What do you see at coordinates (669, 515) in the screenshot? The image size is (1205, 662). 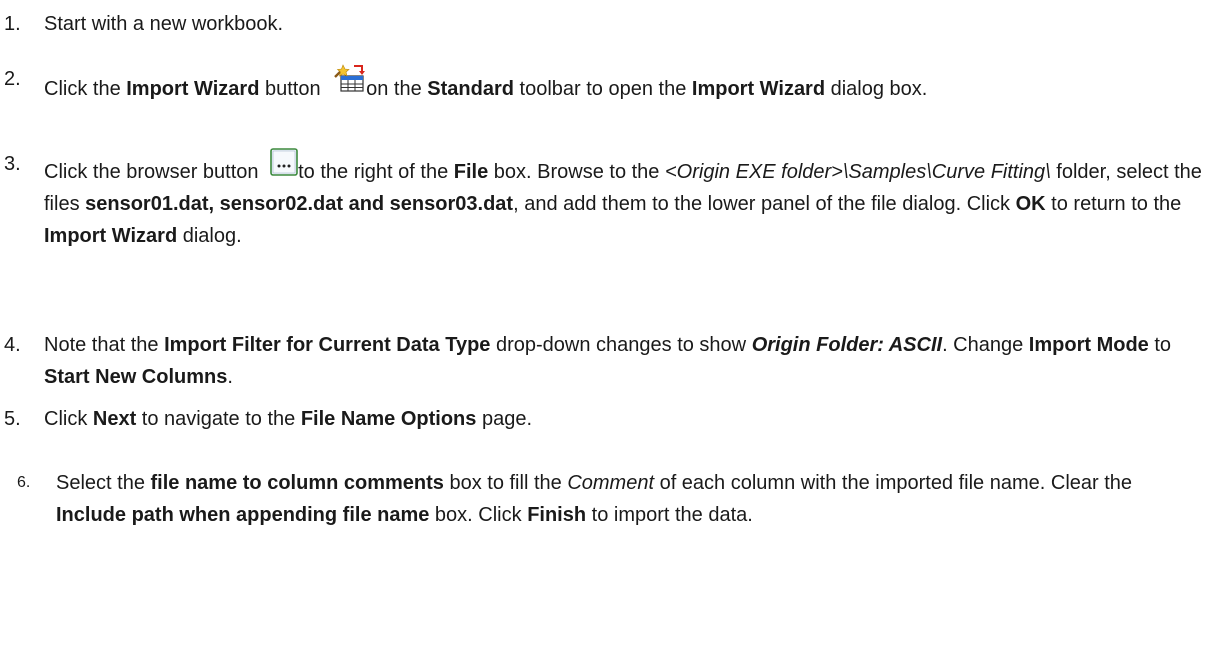 I see `step-text-run: to import the data.` at bounding box center [669, 515].